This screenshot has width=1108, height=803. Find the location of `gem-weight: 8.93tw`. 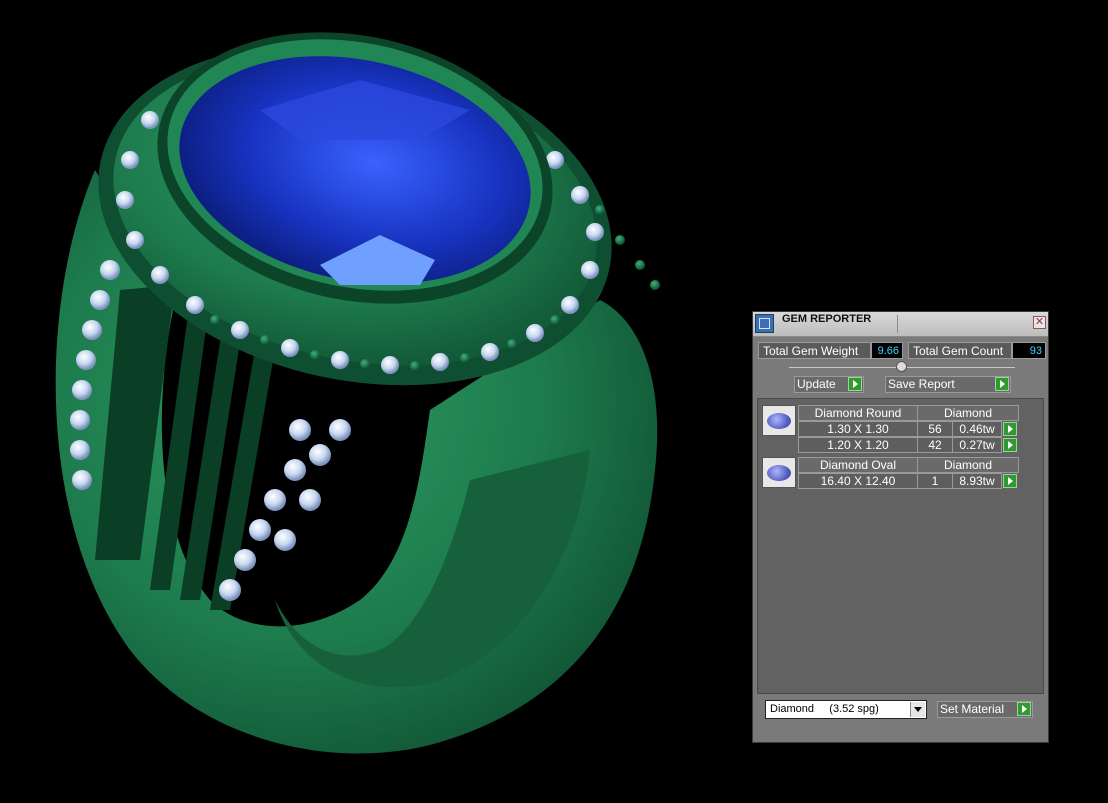

gem-weight: 8.93tw is located at coordinates (977, 481).